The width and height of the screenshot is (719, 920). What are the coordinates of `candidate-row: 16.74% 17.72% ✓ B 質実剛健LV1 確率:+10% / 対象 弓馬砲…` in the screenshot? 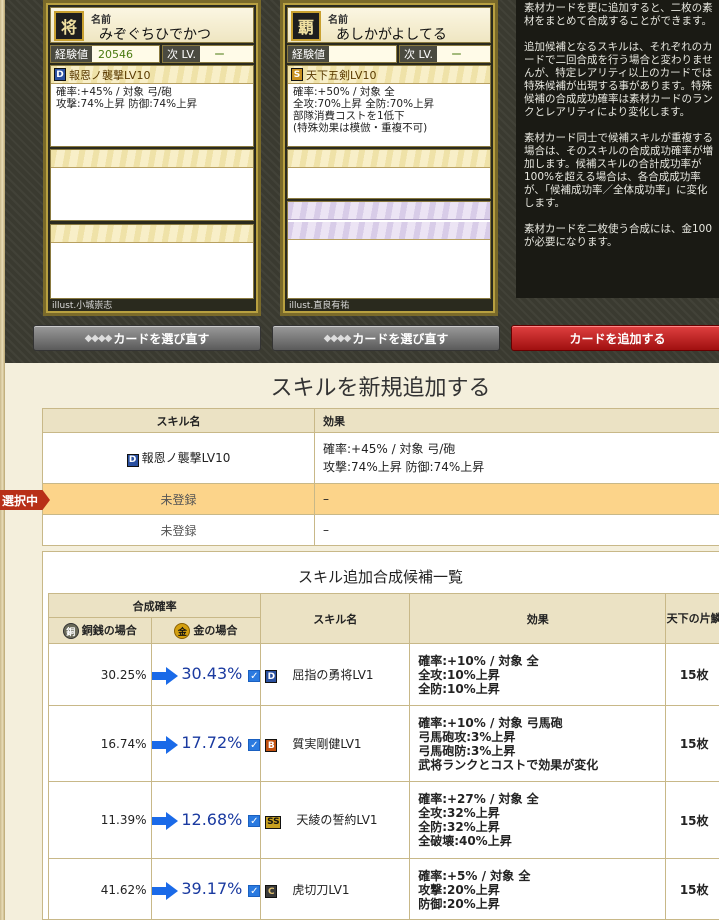 It's located at (383, 743).